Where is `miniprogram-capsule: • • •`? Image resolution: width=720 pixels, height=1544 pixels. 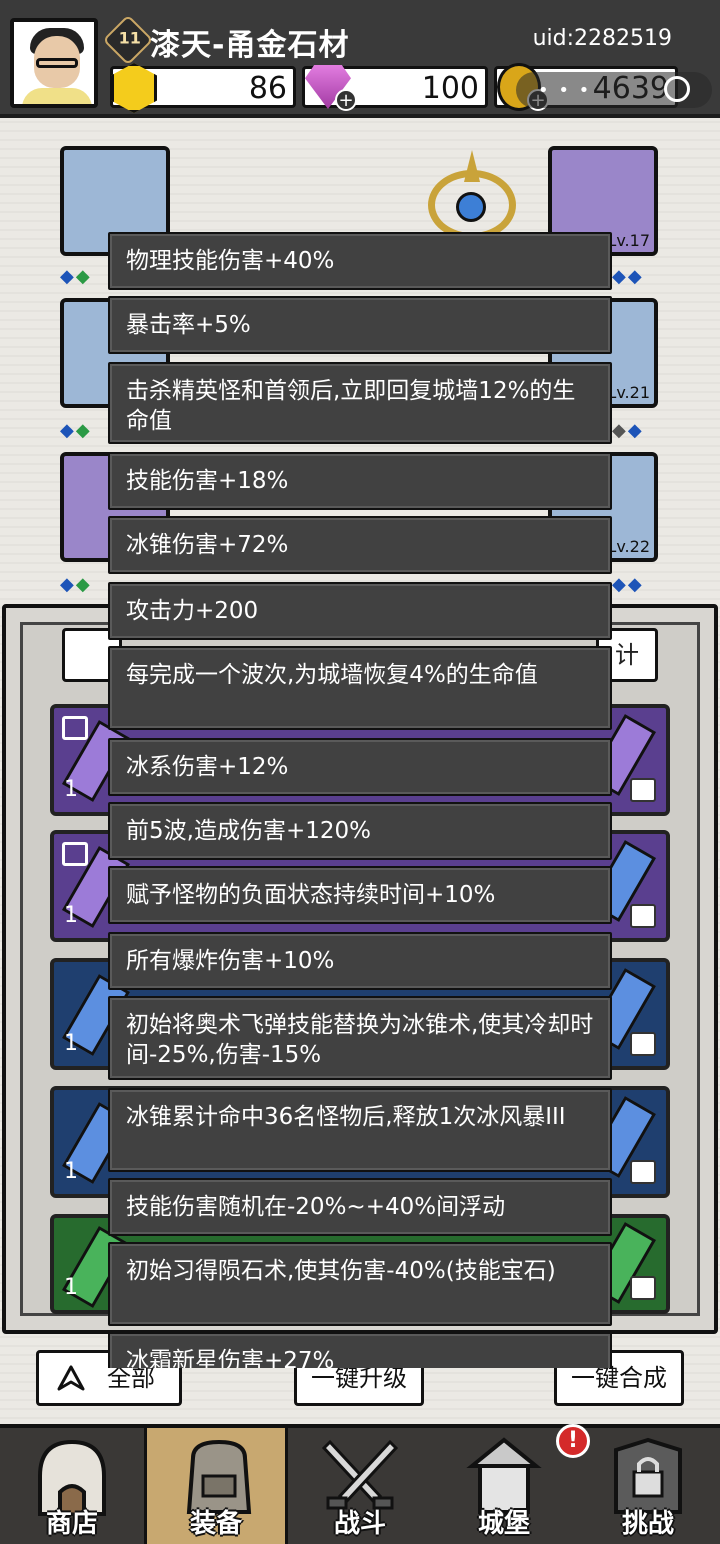 miniprogram-capsule: • • • is located at coordinates (614, 90).